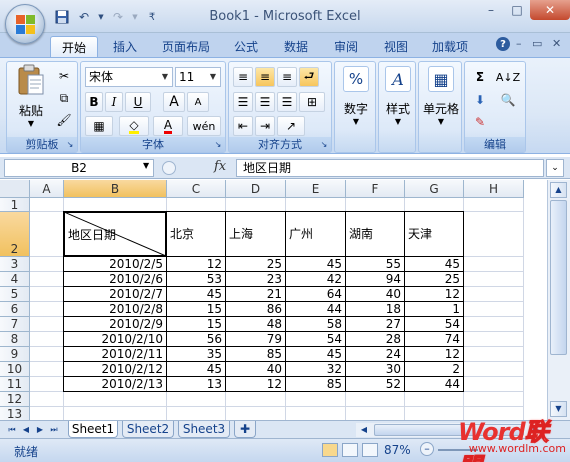 The height and width of the screenshot is (462, 570). I want to click on insert-function-icon: fx, so click(220, 166).